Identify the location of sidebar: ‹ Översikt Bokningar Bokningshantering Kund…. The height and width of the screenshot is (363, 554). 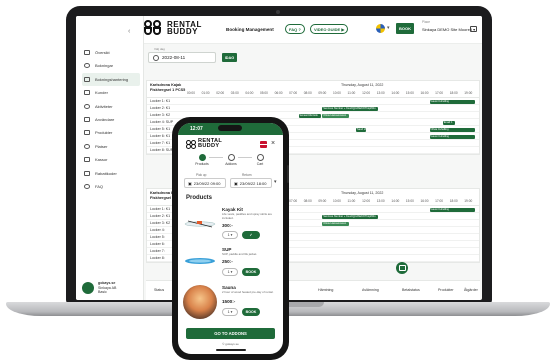
(110, 158).